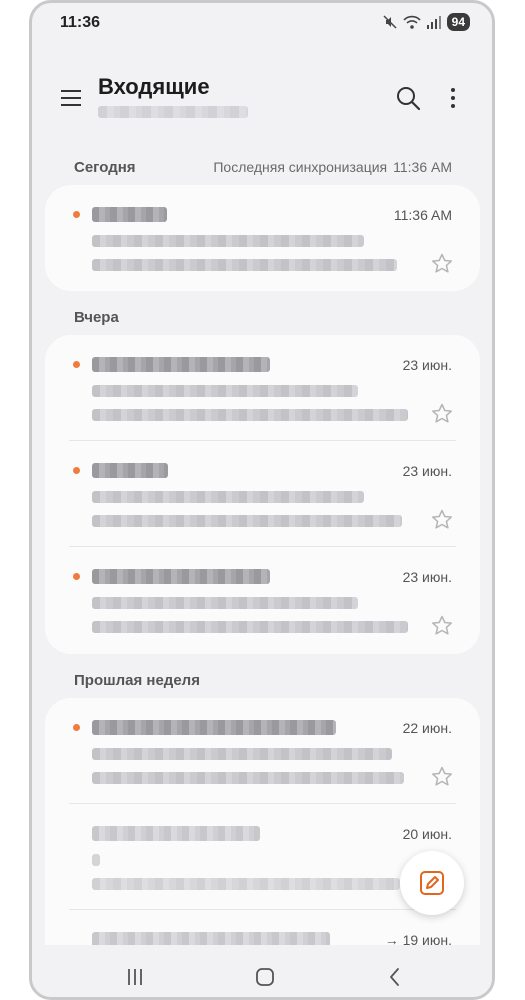  What do you see at coordinates (390, 22) in the screenshot?
I see `mute-icon` at bounding box center [390, 22].